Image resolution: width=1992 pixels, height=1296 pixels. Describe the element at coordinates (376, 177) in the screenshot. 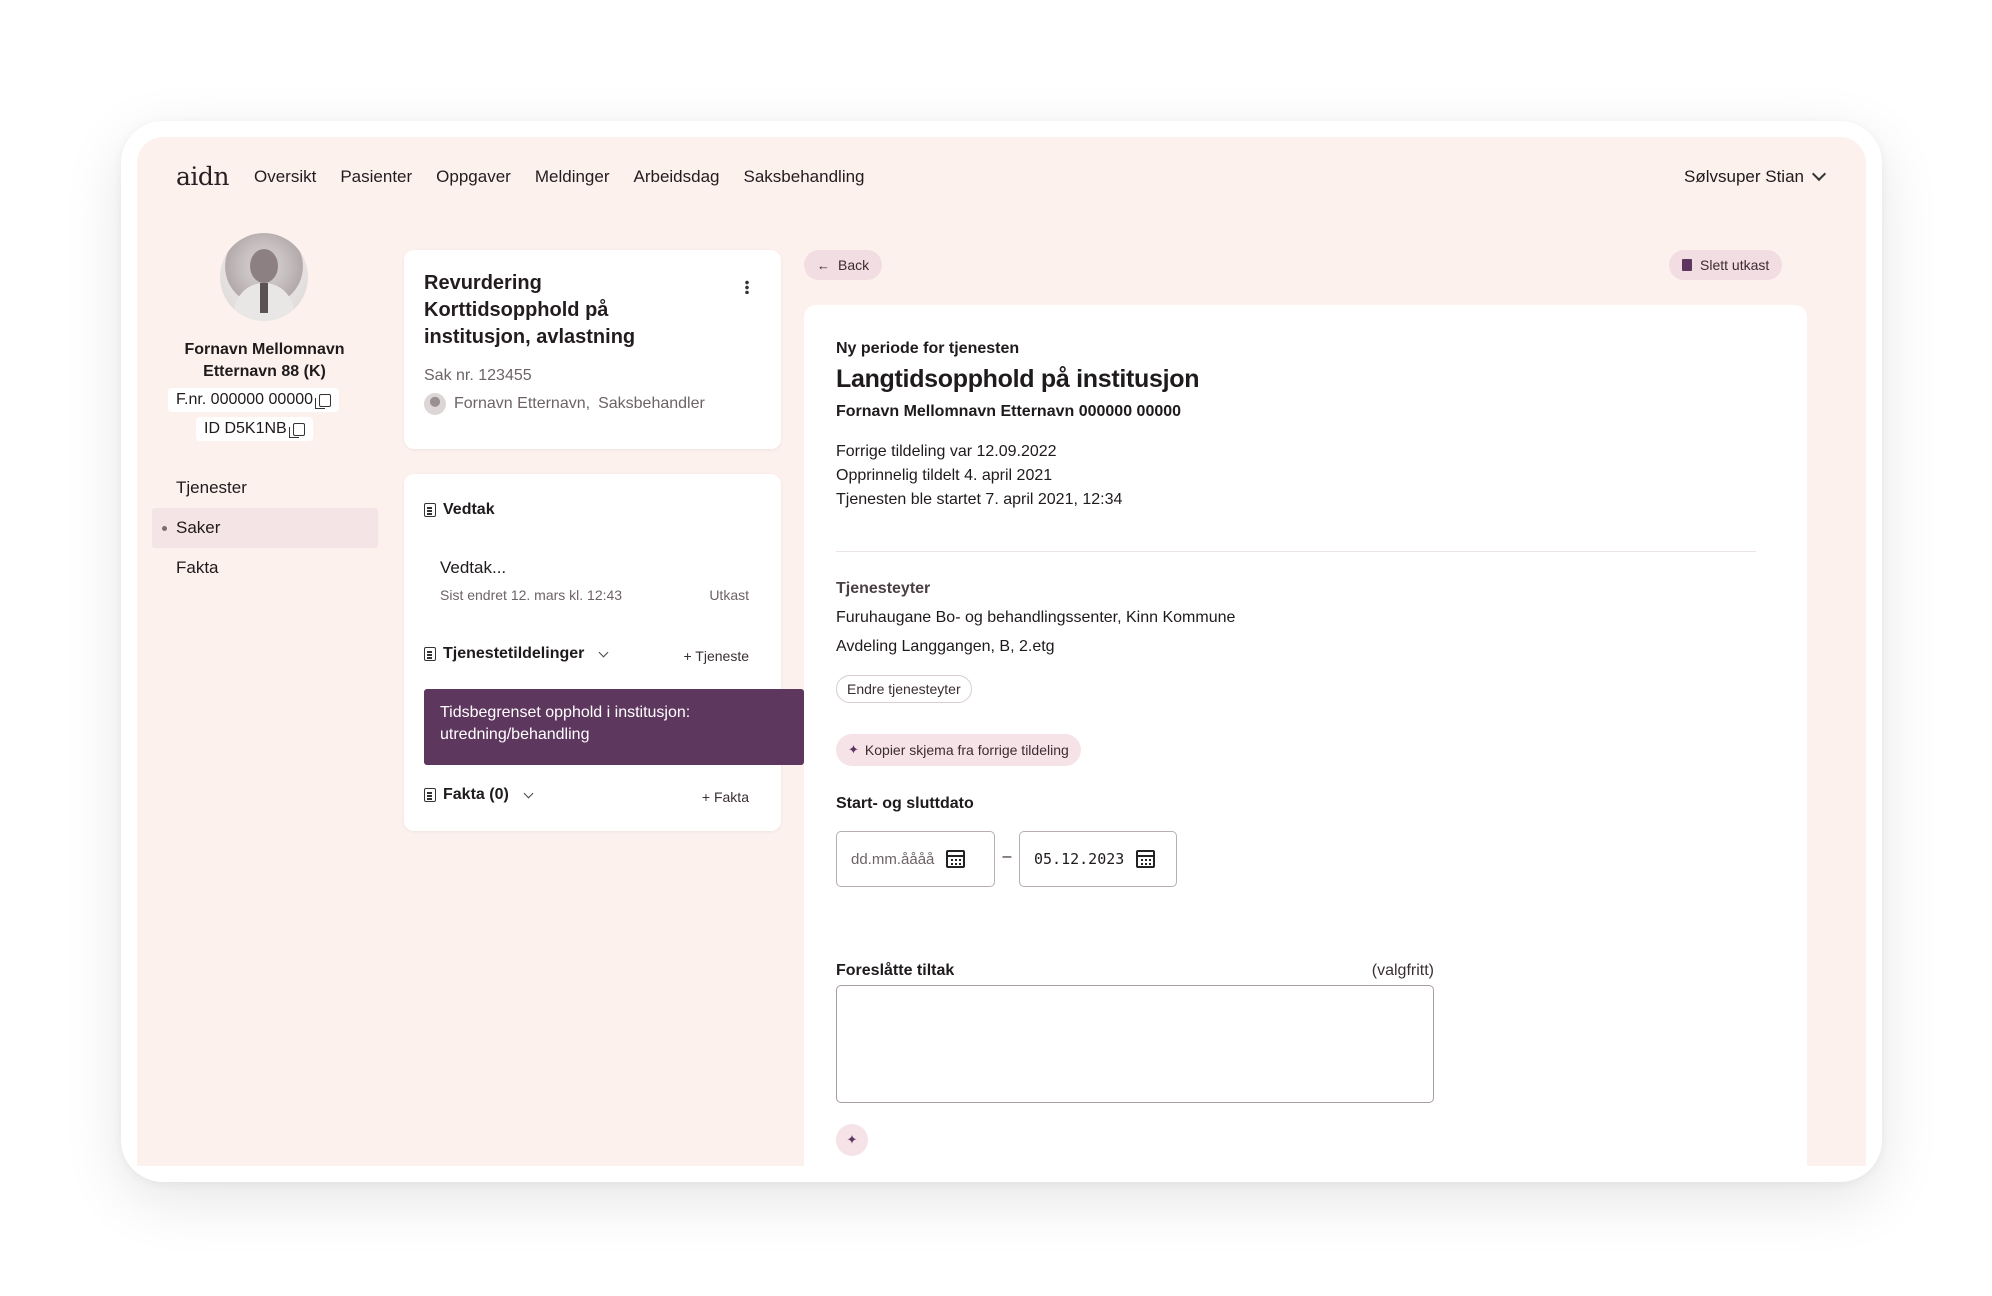

I see `nav-item-pasienter: Pasienter` at that location.